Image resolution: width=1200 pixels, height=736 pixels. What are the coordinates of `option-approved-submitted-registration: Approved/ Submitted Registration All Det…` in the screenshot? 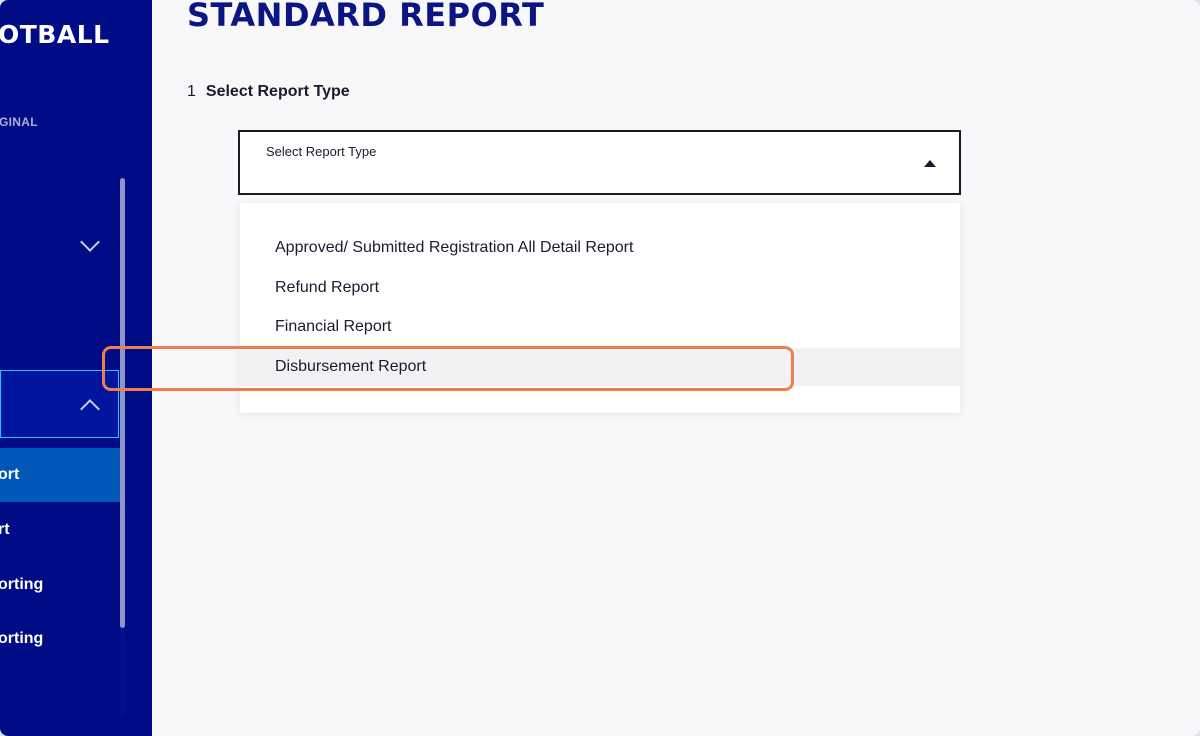 It's located at (600, 248).